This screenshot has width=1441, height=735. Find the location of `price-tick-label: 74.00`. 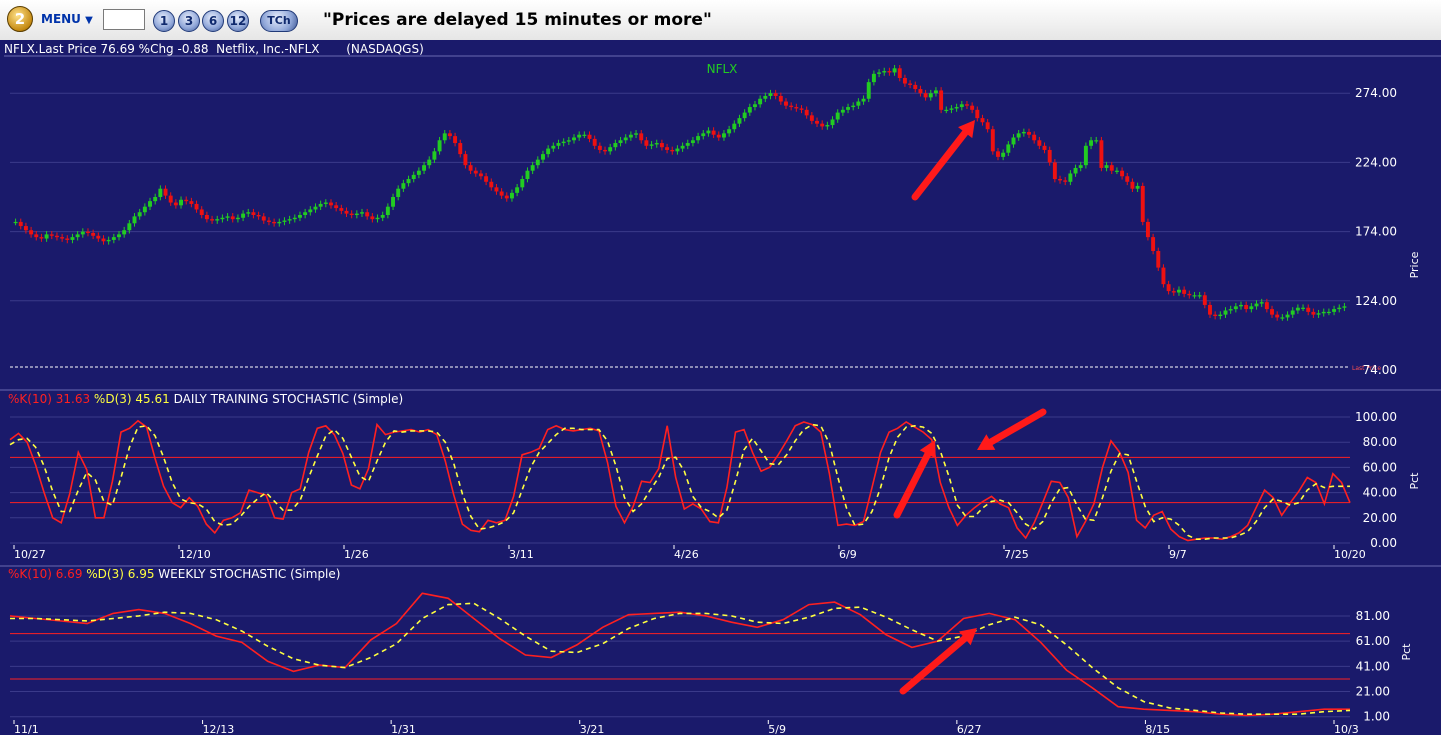

price-tick-label: 74.00 is located at coordinates (1380, 370).